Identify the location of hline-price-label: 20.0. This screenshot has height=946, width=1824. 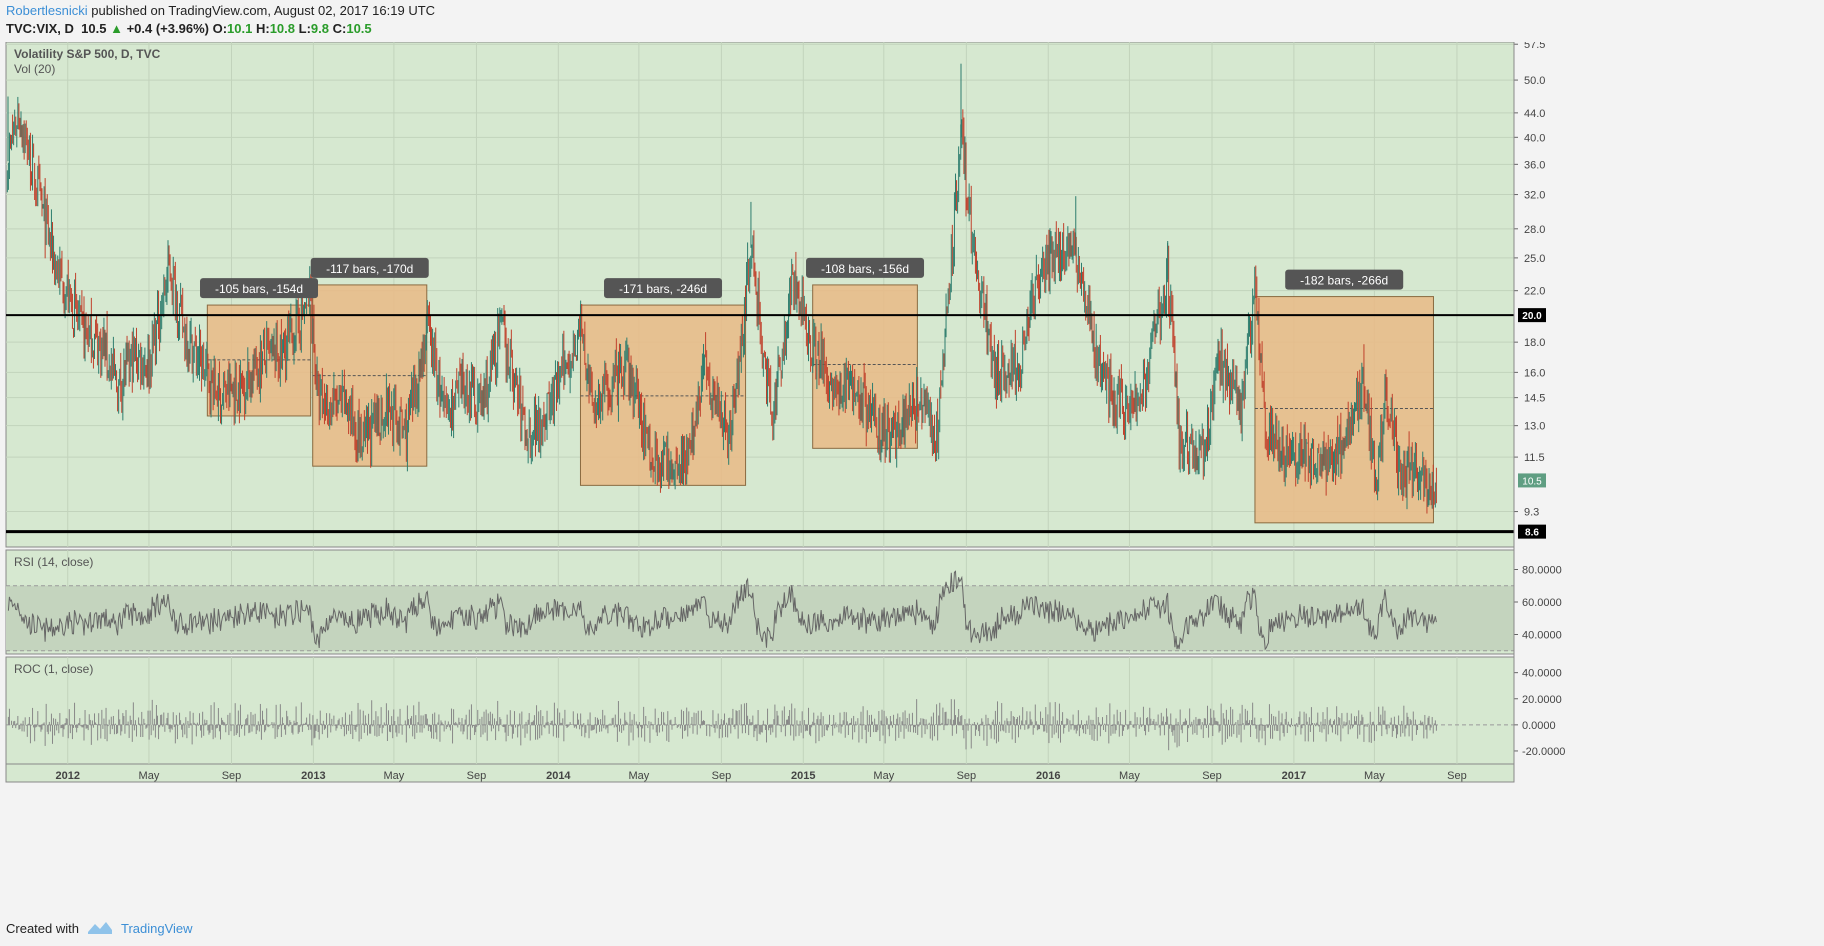
(1532, 316).